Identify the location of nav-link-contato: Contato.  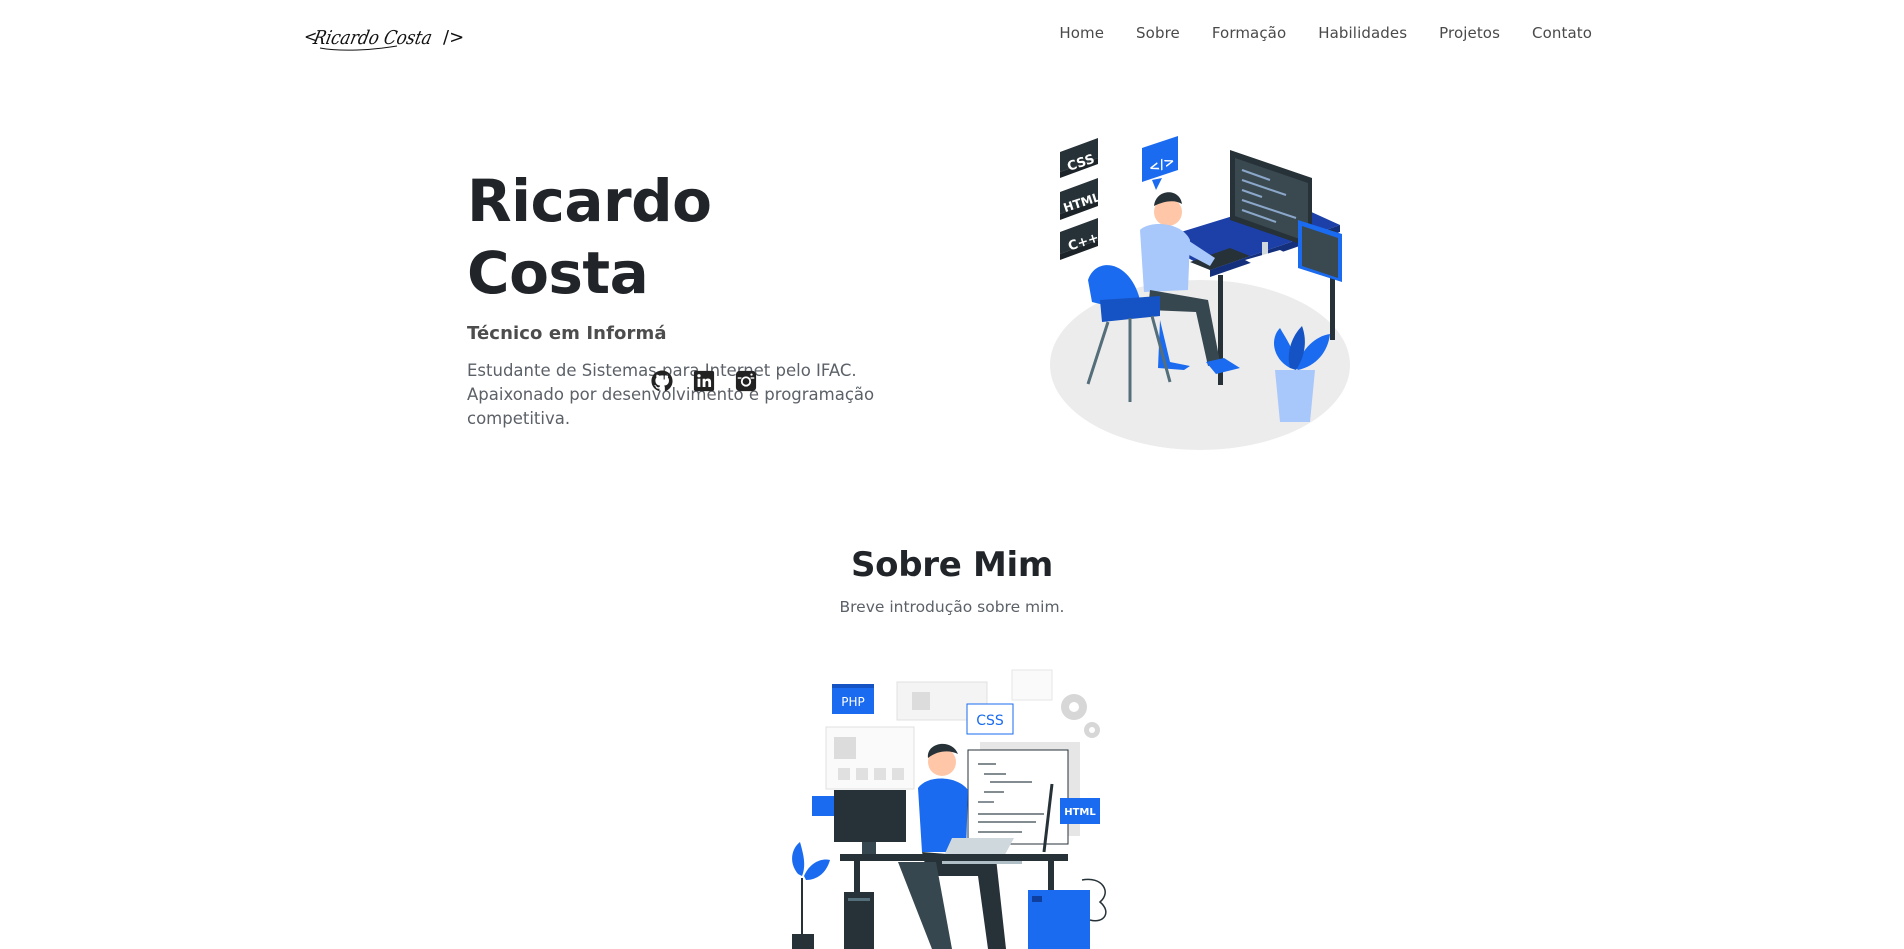
(1562, 33).